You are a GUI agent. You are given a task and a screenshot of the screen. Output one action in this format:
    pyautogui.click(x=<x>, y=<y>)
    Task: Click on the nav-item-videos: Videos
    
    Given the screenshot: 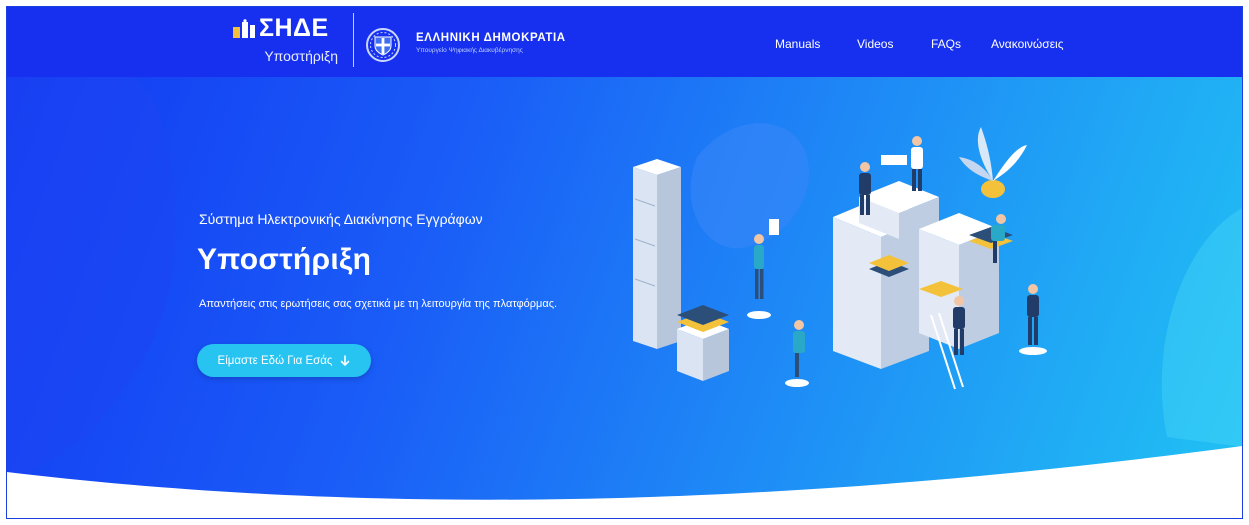 What is the action you would take?
    pyautogui.click(x=875, y=44)
    